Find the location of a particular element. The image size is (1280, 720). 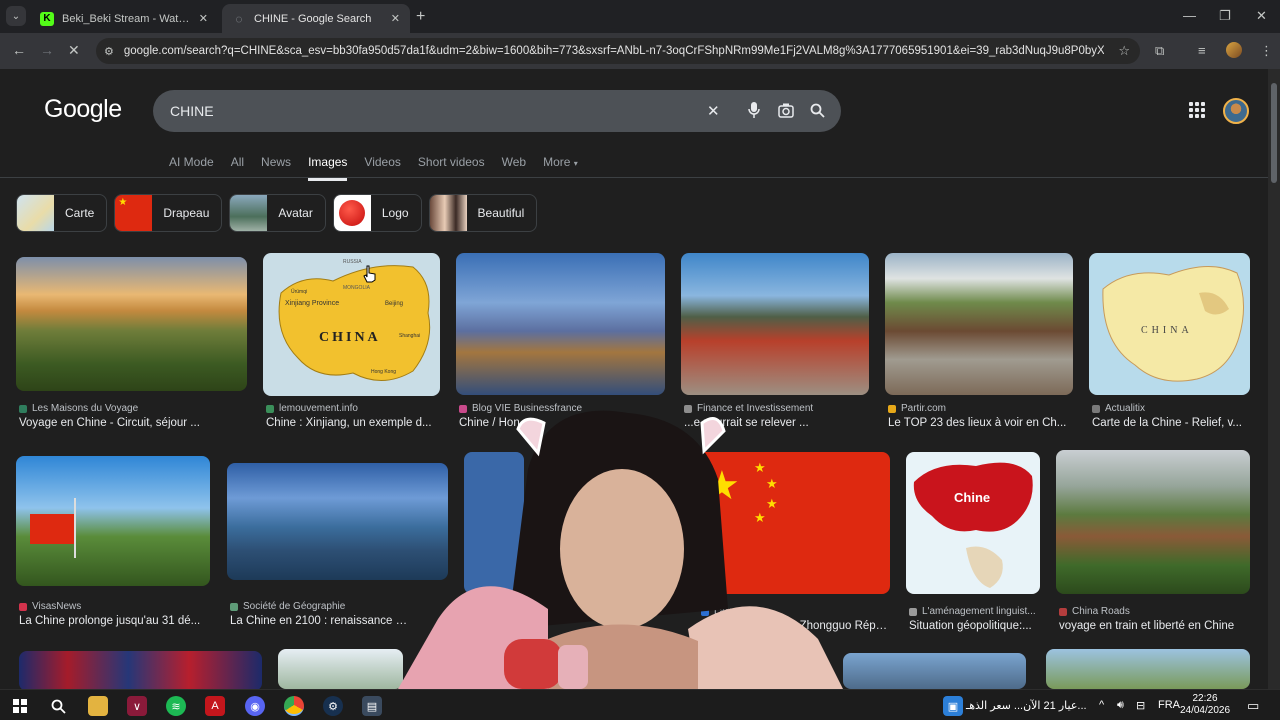

google-apps-icon is located at coordinates (1197, 110).